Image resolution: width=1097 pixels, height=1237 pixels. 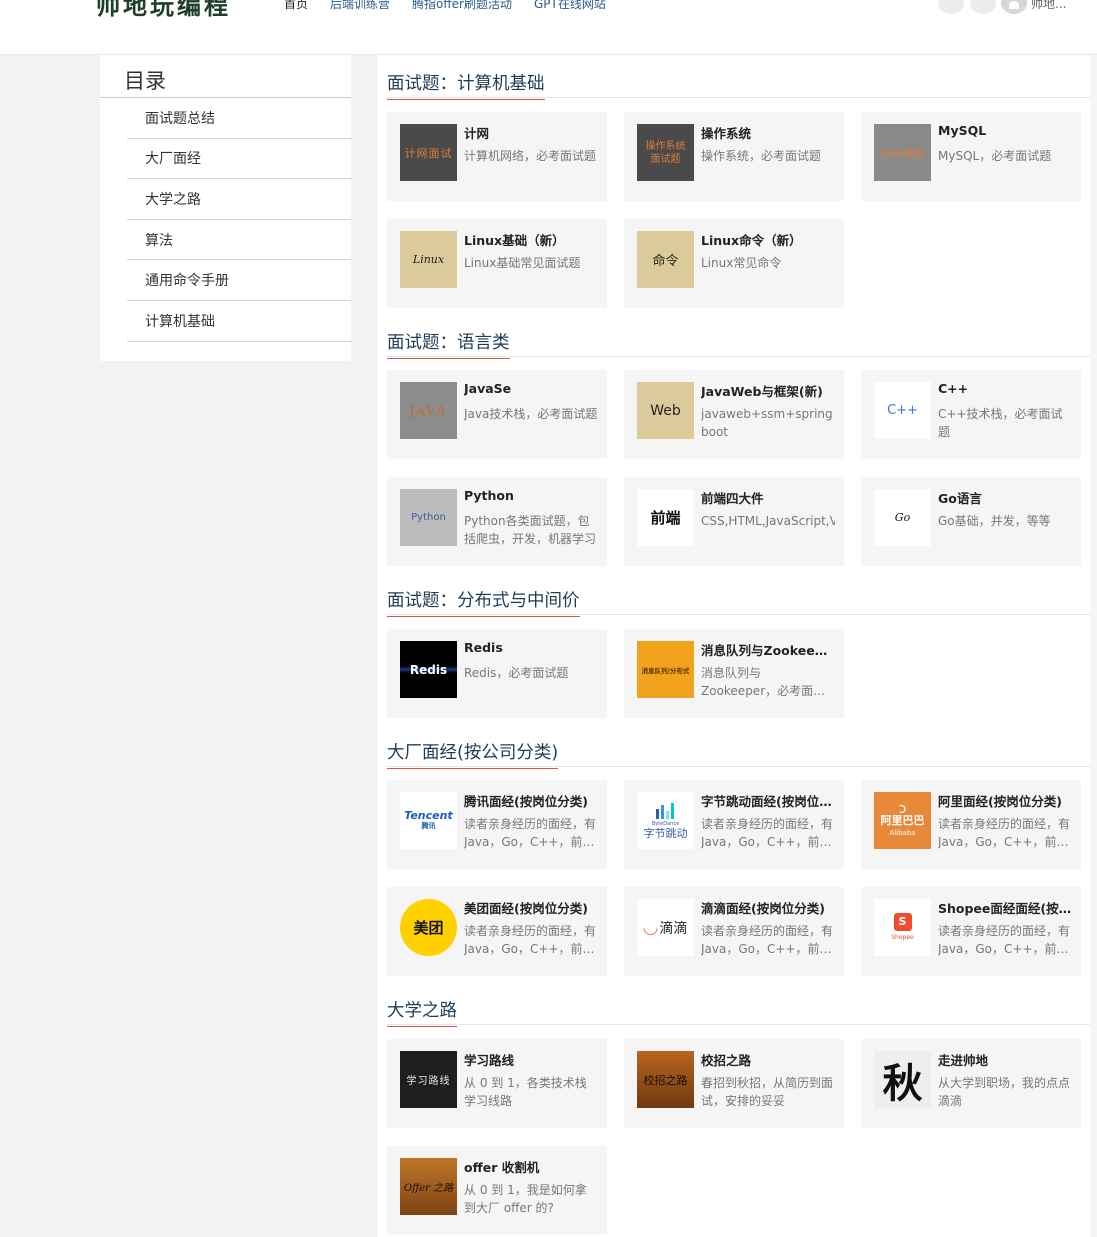 I want to click on card-title: 腾讯面经(按岗位分类), so click(x=526, y=801).